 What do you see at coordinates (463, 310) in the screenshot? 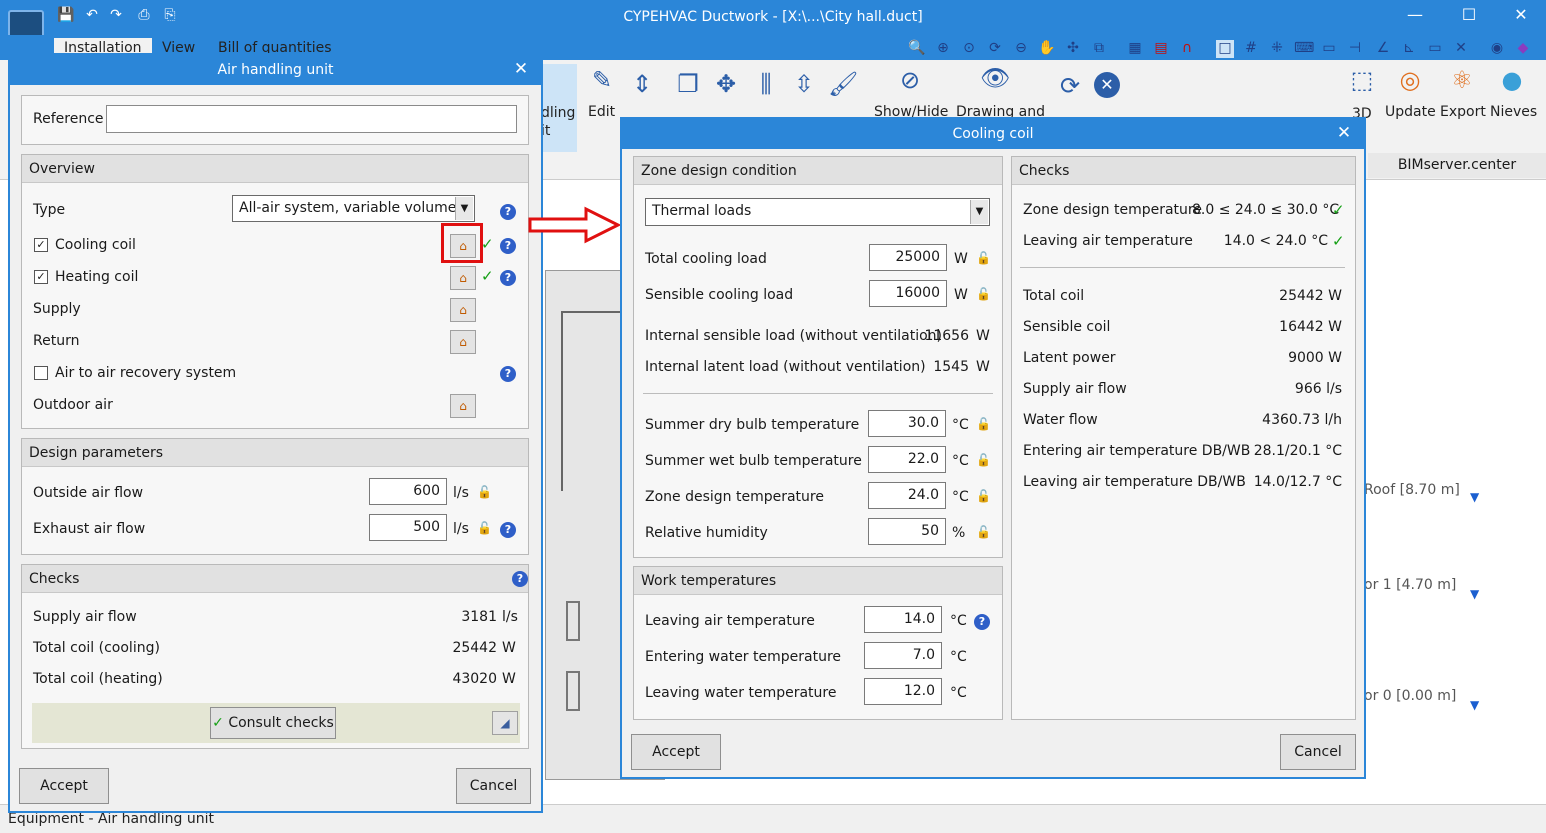
I see `supply-edit-button: ⌂` at bounding box center [463, 310].